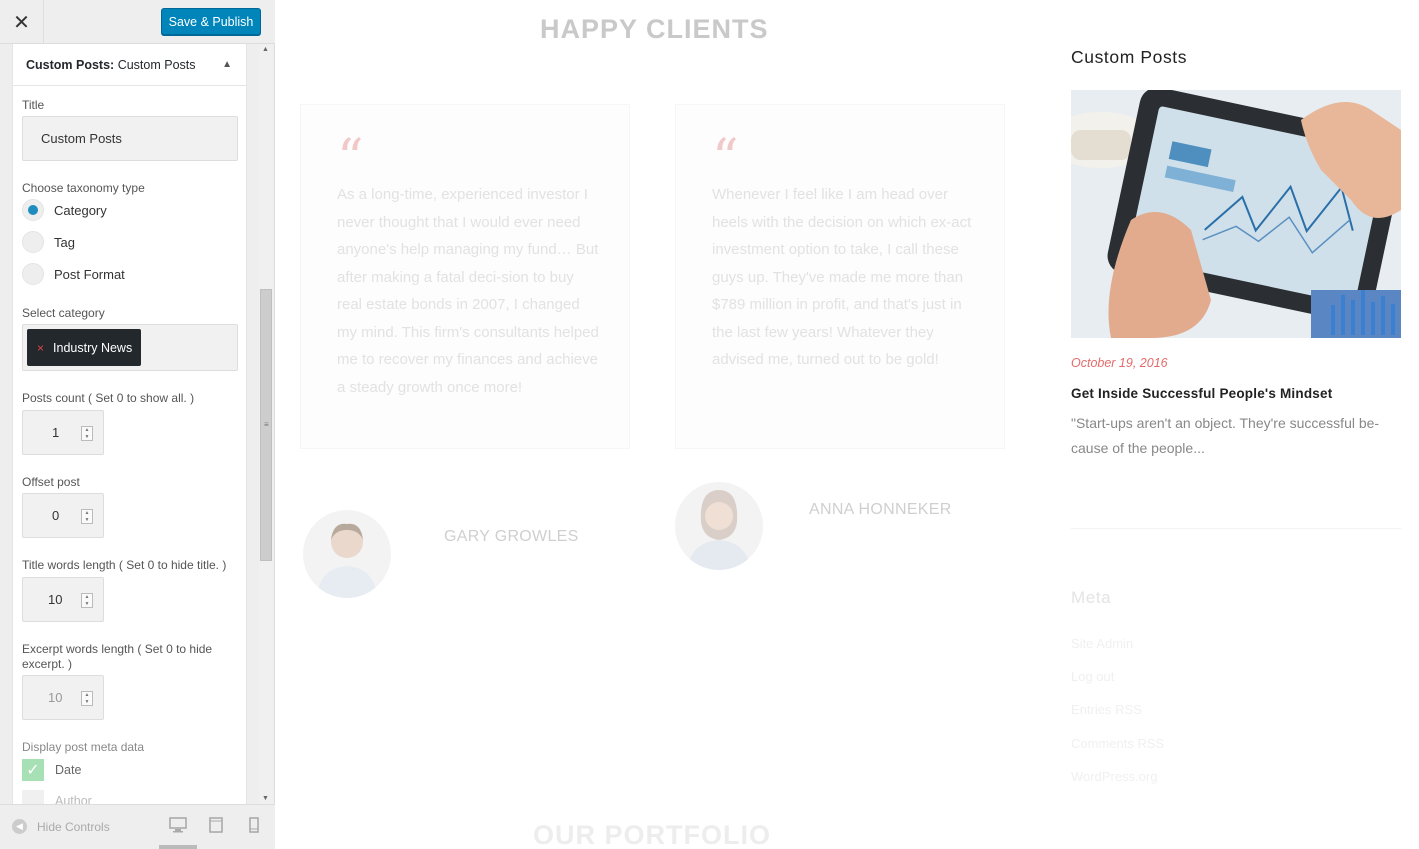  I want to click on checkbox-author: Author, so click(57, 797).